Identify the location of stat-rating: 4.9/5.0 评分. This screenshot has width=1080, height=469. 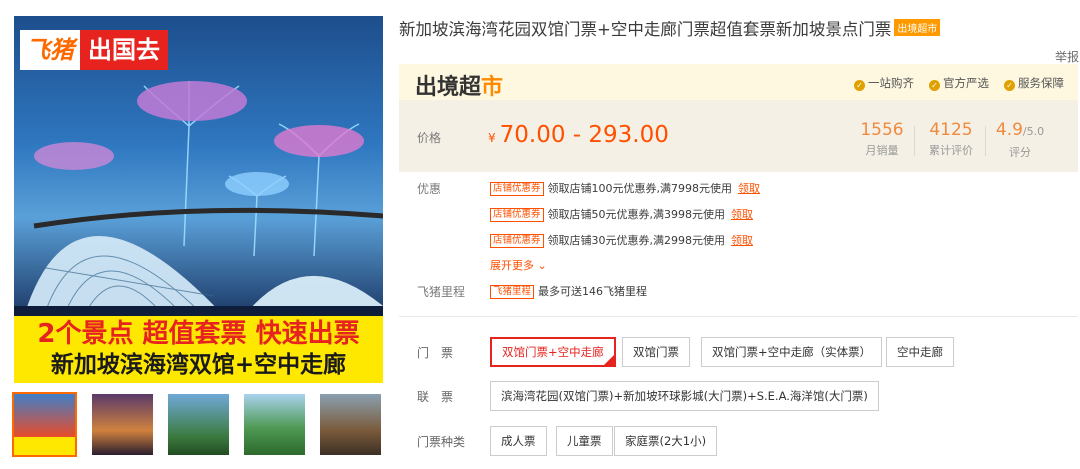
(1020, 140).